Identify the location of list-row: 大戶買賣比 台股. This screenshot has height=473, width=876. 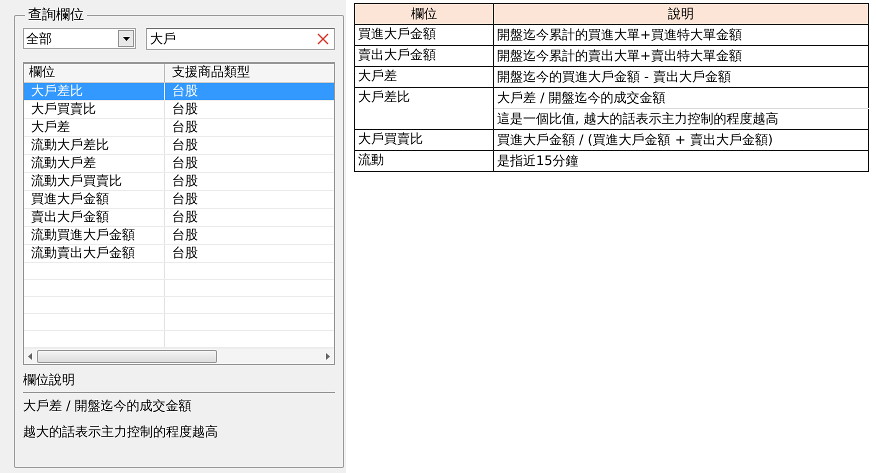
(179, 110).